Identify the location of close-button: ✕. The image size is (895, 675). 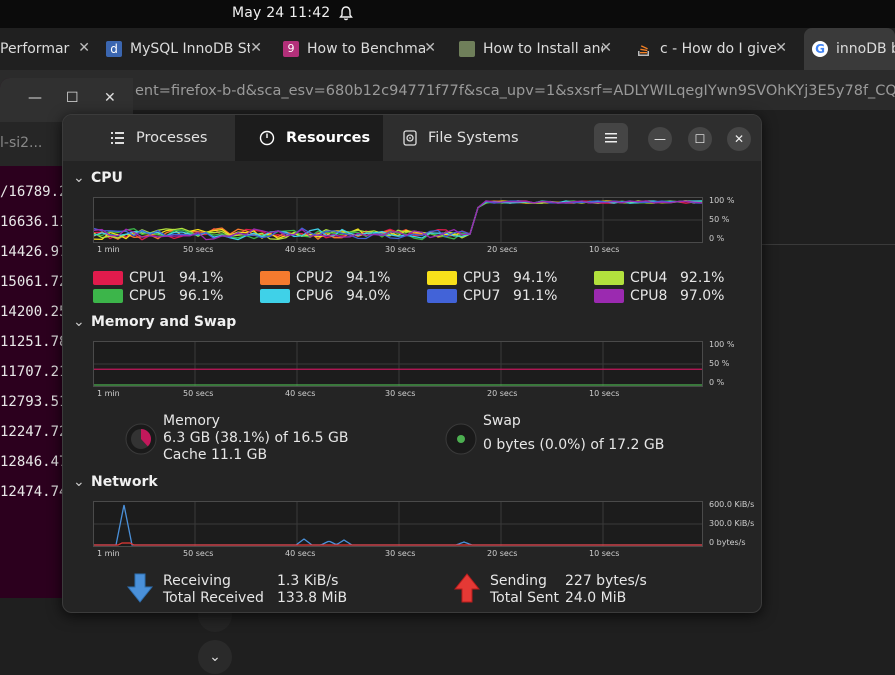
(739, 139).